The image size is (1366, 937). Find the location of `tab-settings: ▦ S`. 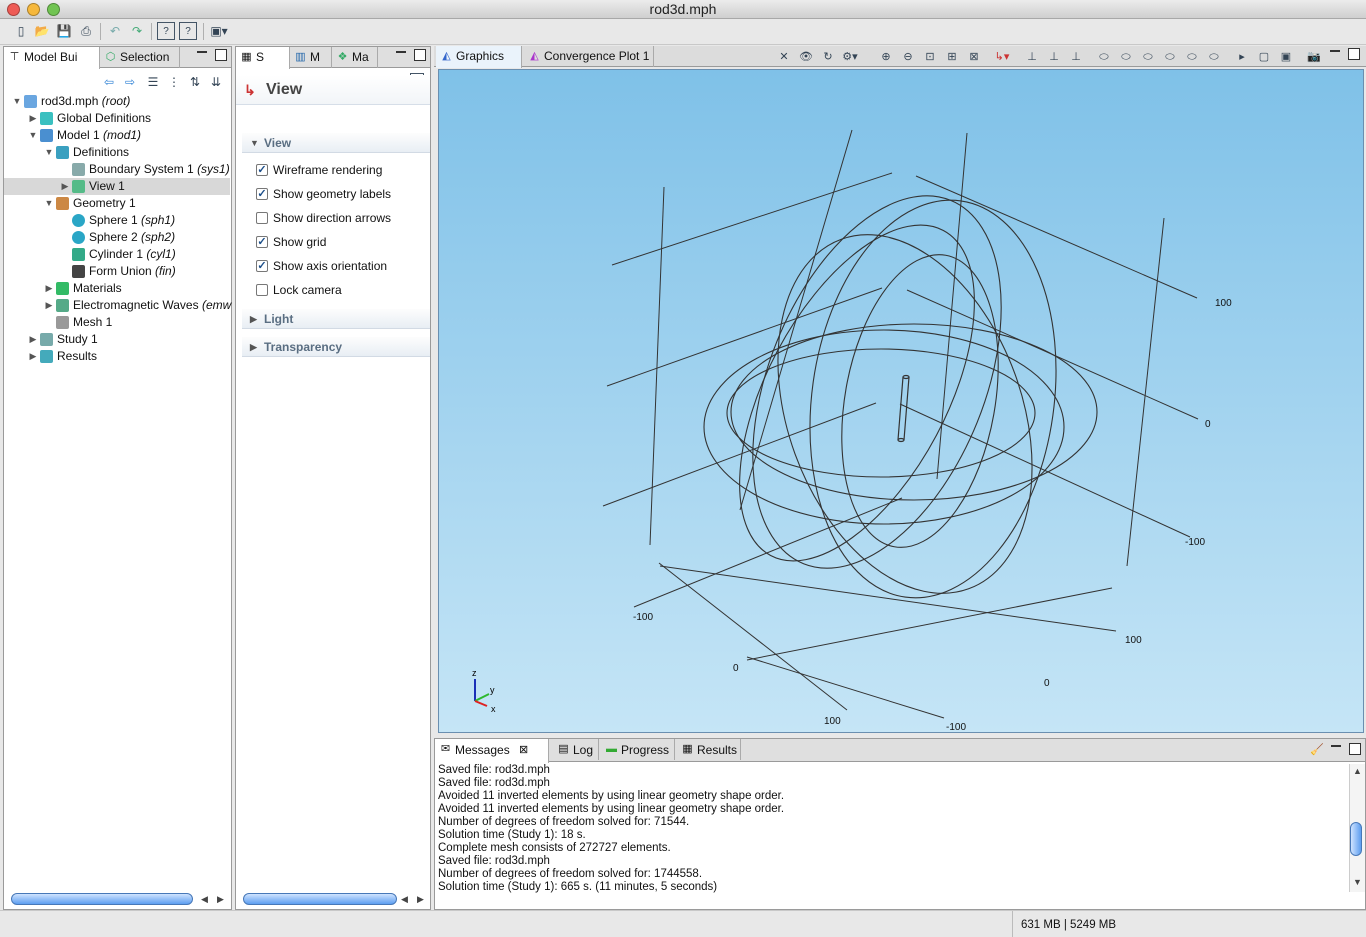

tab-settings: ▦ S is located at coordinates (263, 58).